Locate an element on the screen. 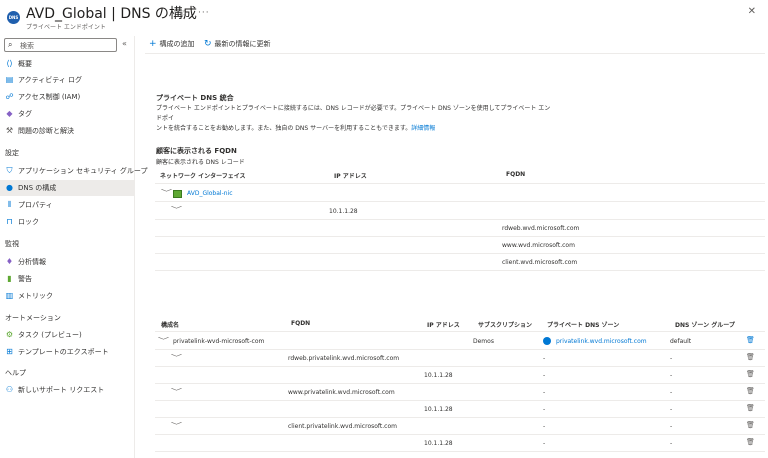 The image size is (768, 458). fqdn-value: rdweb.wvd.microsoft.com is located at coordinates (541, 228).